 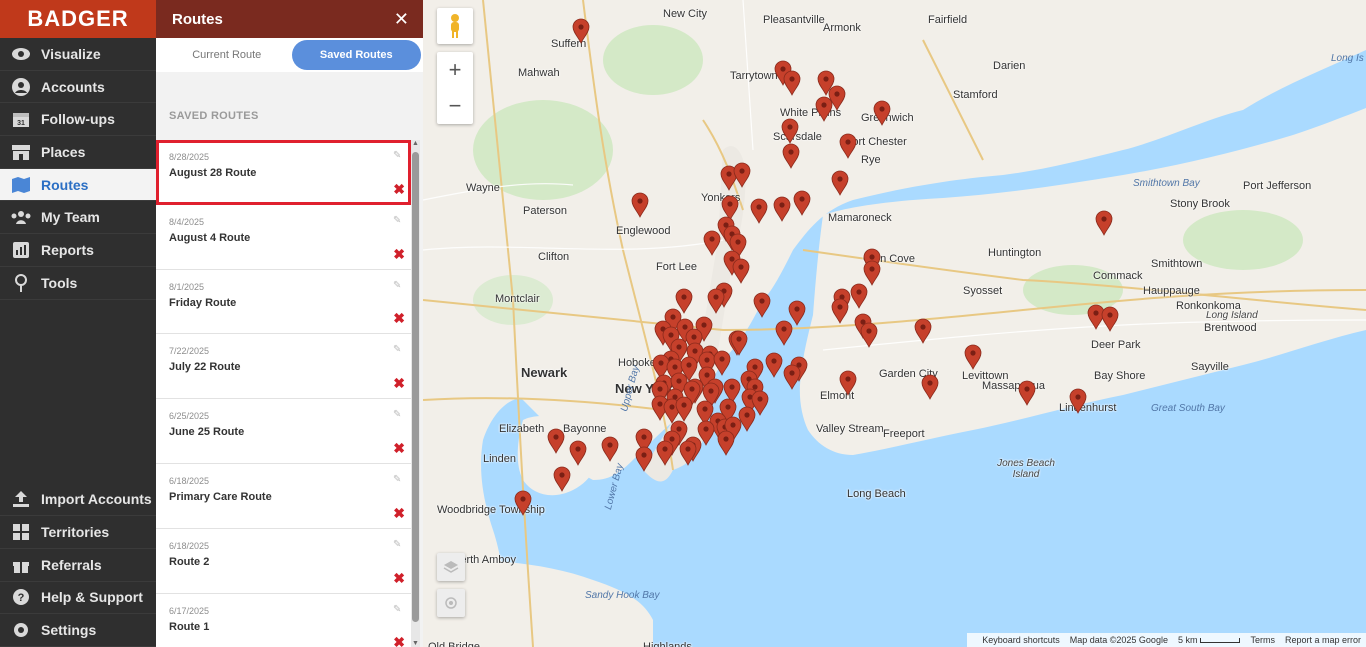 What do you see at coordinates (283, 561) in the screenshot?
I see `saved-route-item: 6/18/2025 Route 2 ✎ ✖` at bounding box center [283, 561].